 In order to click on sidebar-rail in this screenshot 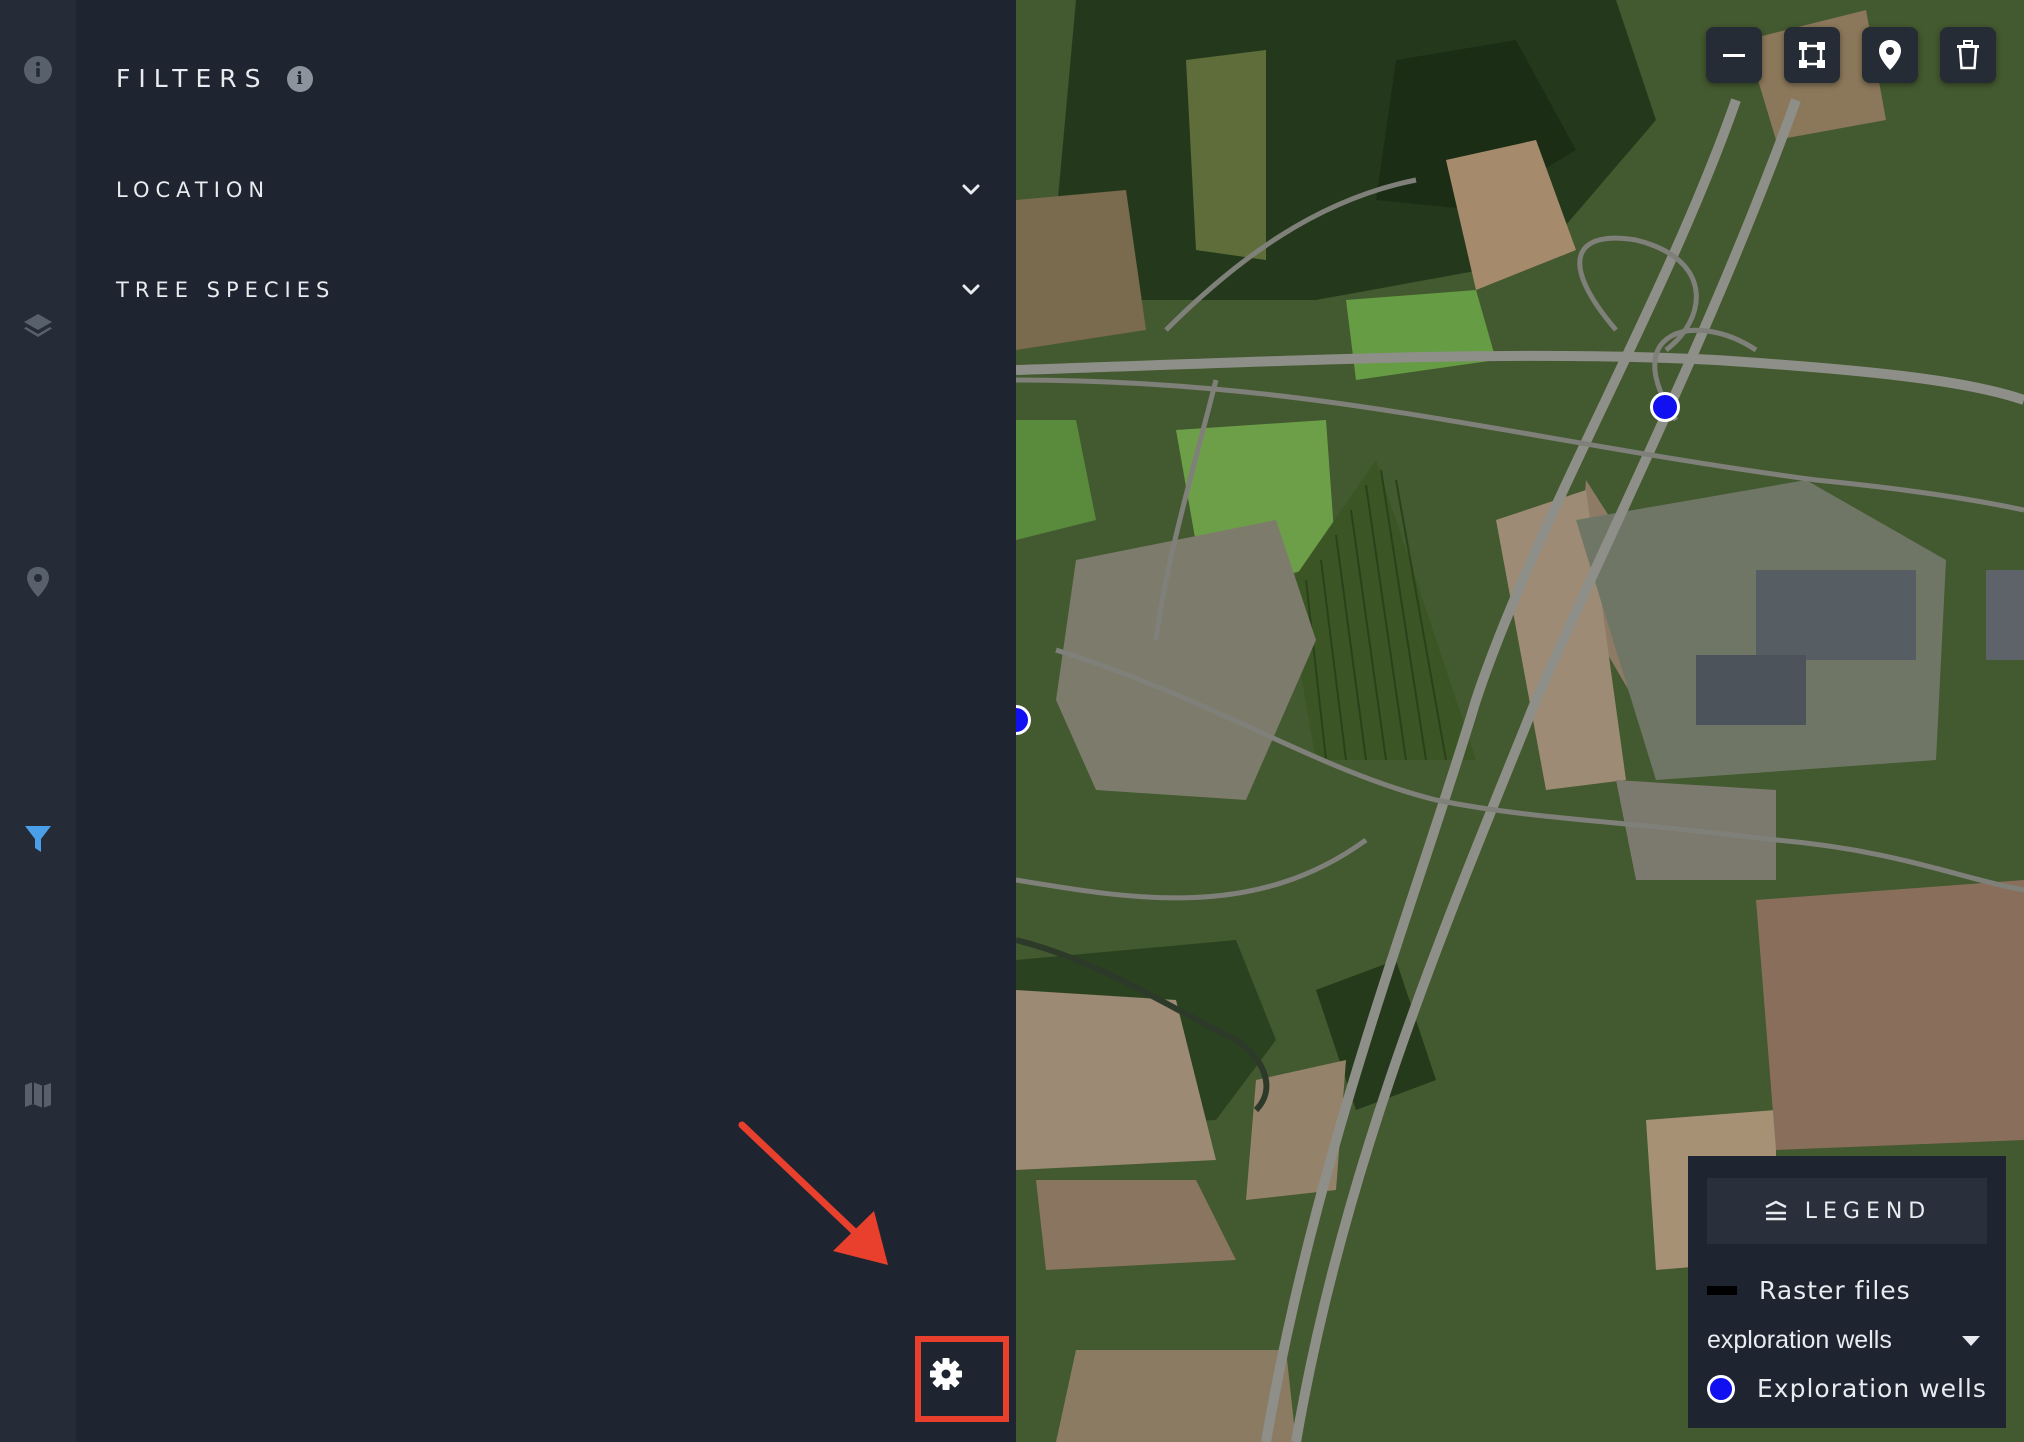, I will do `click(38, 721)`.